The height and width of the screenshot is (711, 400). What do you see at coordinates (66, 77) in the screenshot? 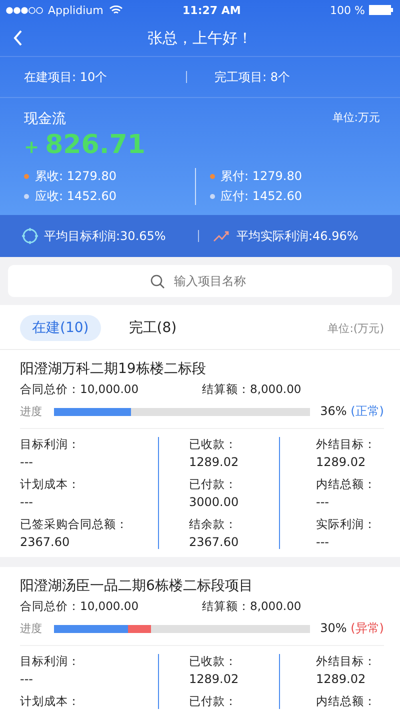
I see `project-count: 在建项目: 10个` at bounding box center [66, 77].